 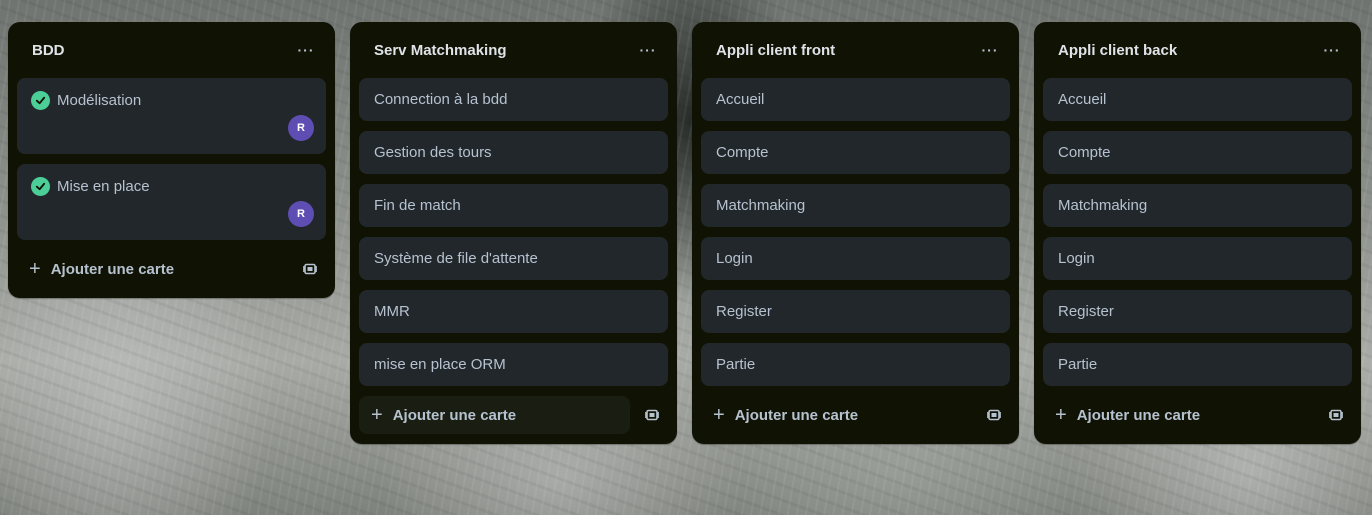 I want to click on card: Fin de match, so click(x=513, y=205).